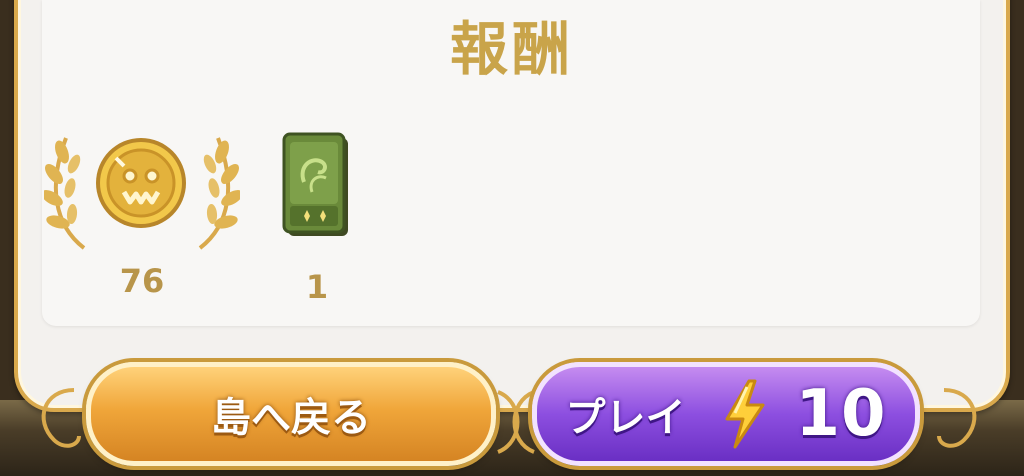  Describe the element at coordinates (219, 193) in the screenshot. I see `laurel-right-icon` at that location.